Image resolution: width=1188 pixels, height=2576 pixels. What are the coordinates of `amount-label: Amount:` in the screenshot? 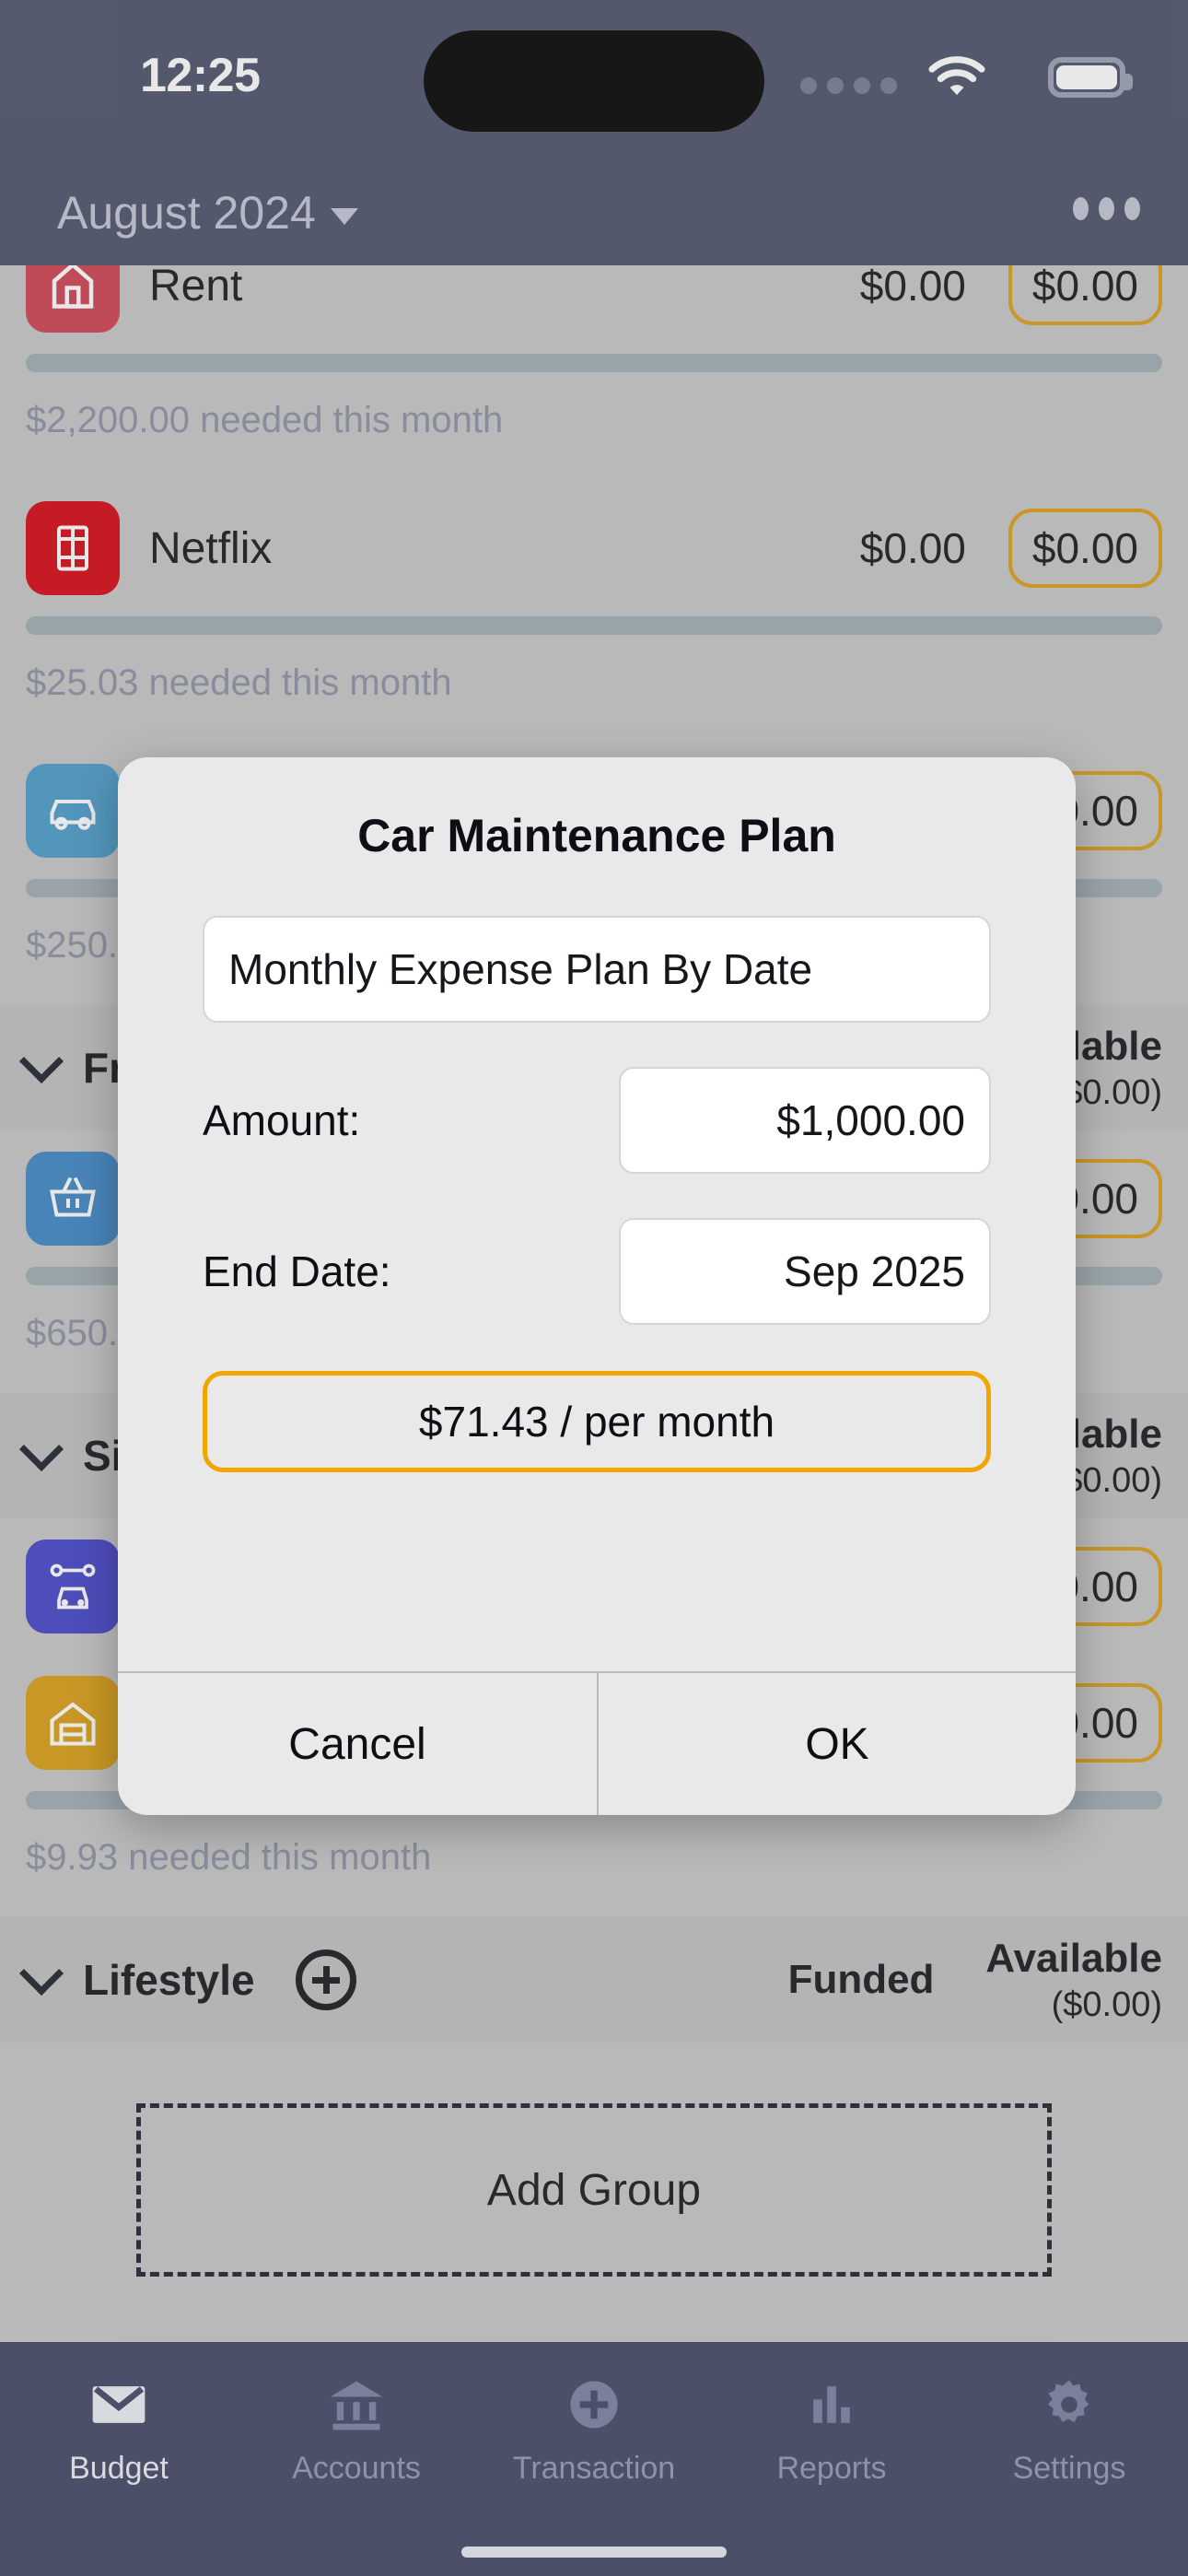 It's located at (282, 1120).